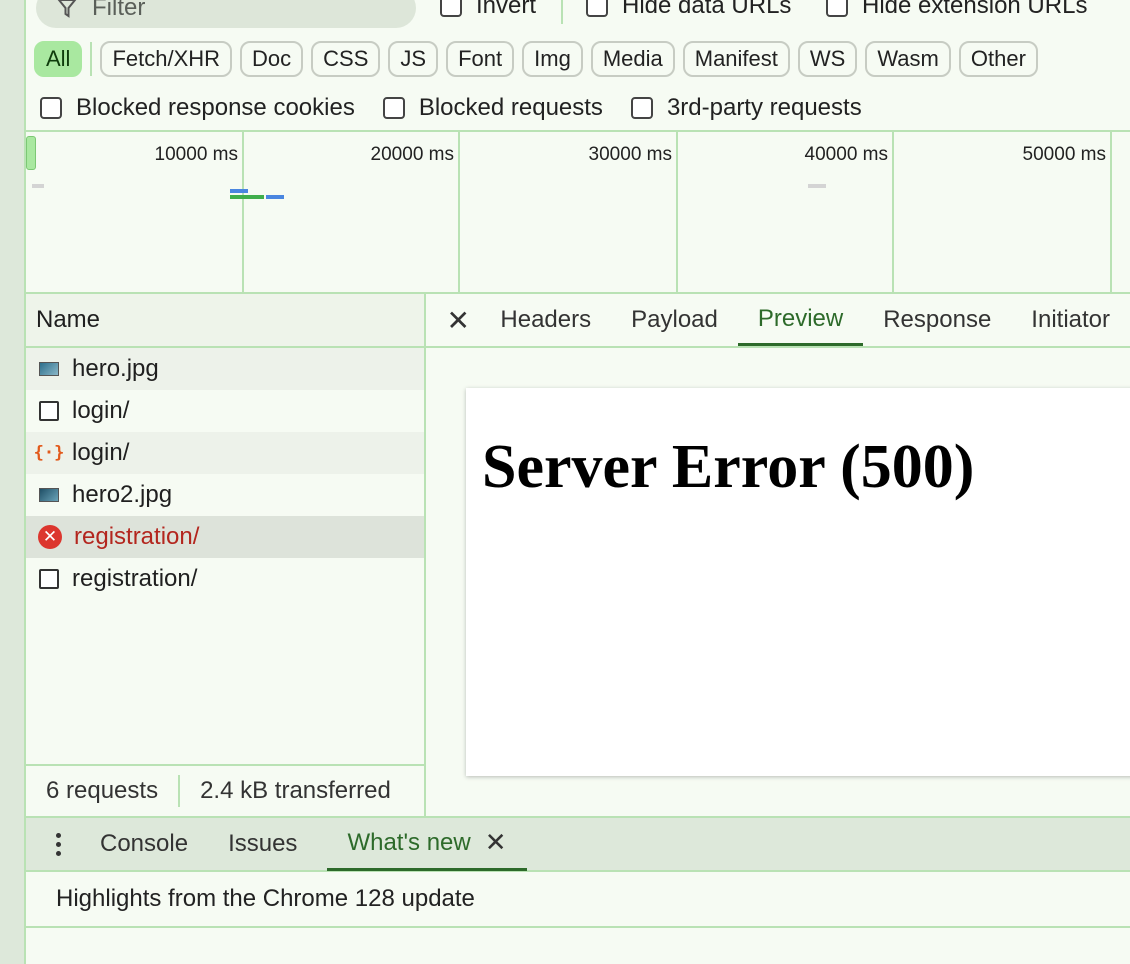 This screenshot has height=964, width=1130. Describe the element at coordinates (272, 59) in the screenshot. I see `type-filter-doc: Doc` at that location.